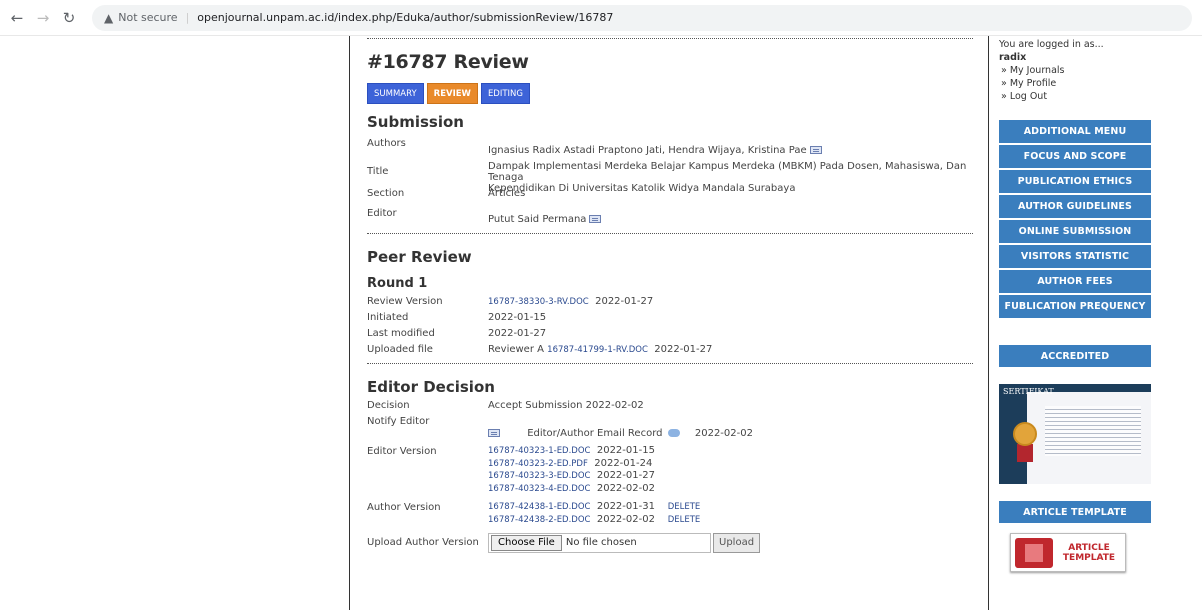  What do you see at coordinates (1093, 431) in the screenshot?
I see `certificate-text-lines` at bounding box center [1093, 431].